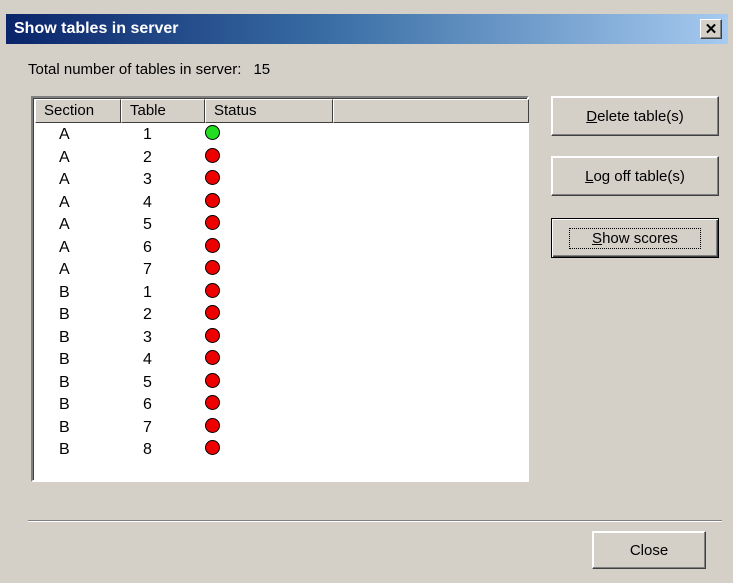 The height and width of the screenshot is (583, 733). I want to click on table-row: B7, so click(280, 428).